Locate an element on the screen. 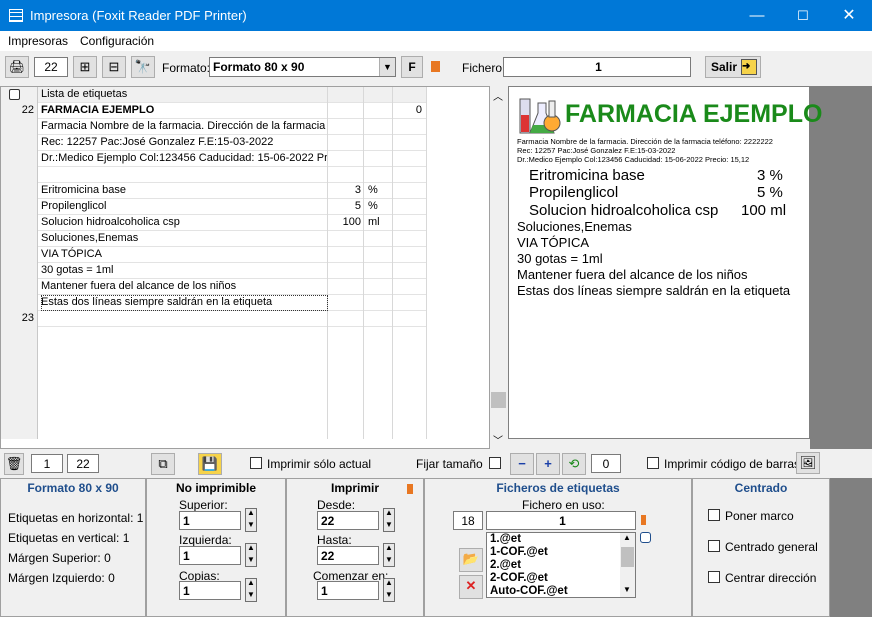  superior-spinner is located at coordinates (251, 520).